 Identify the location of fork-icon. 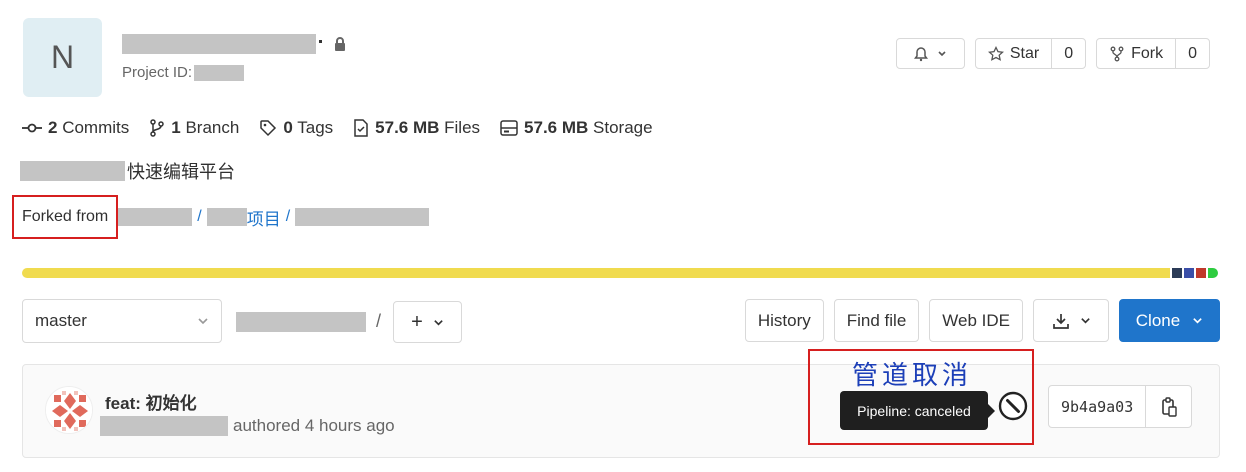
(1117, 53).